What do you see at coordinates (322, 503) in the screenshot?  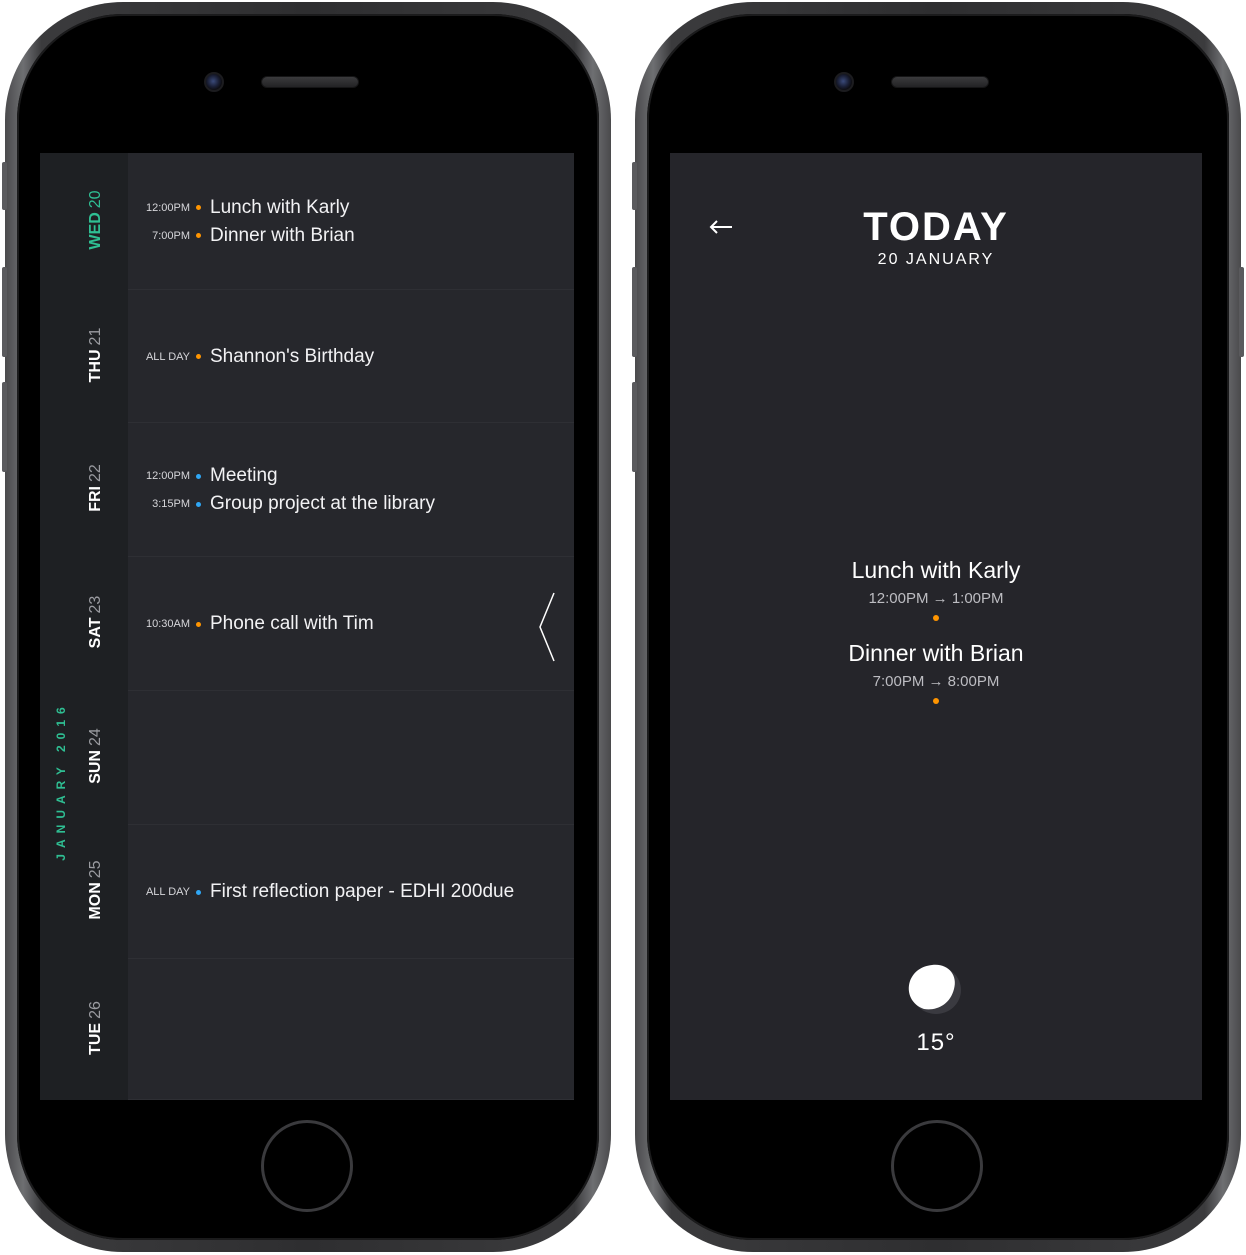 I see `event-title: Group project at the library` at bounding box center [322, 503].